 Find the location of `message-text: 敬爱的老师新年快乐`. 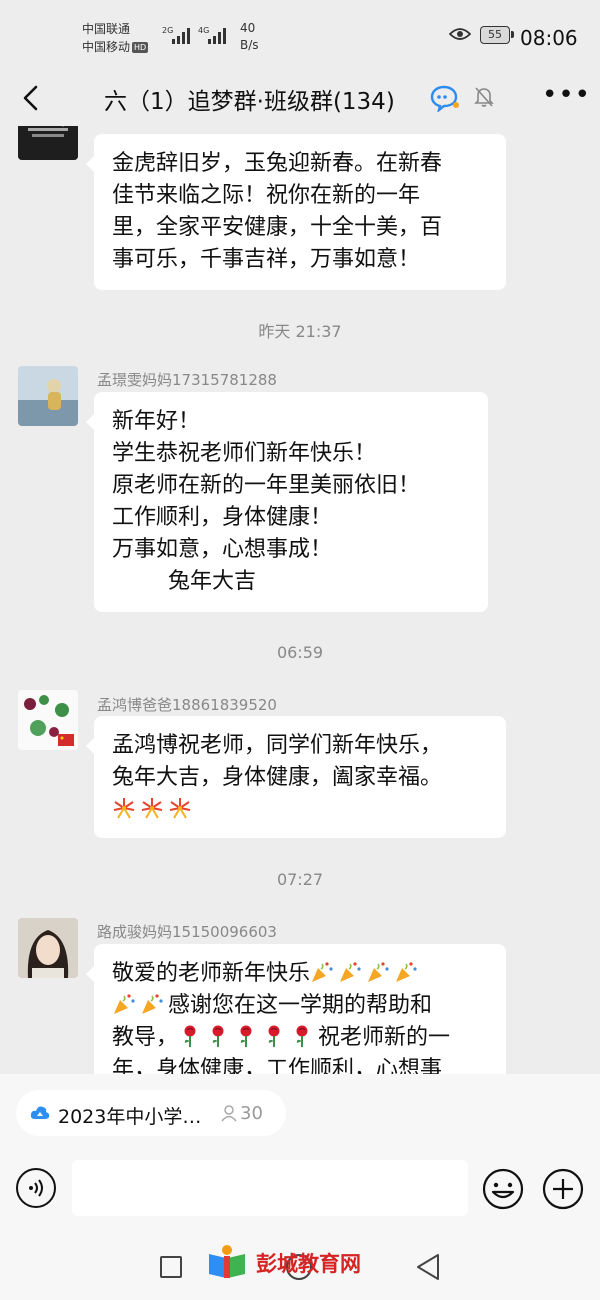

message-text: 敬爱的老师新年快乐 is located at coordinates (211, 973).